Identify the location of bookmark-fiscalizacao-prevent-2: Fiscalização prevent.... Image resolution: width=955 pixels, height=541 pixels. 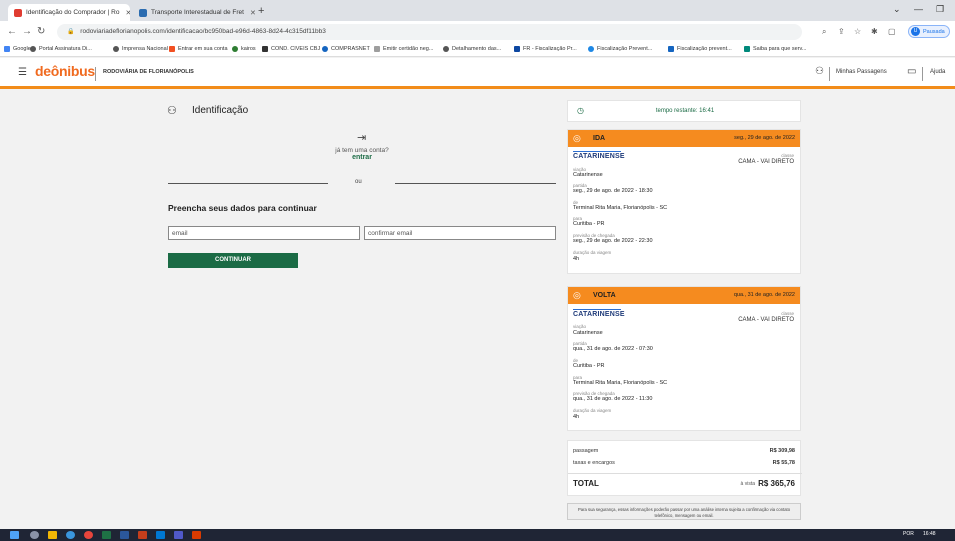
(700, 49).